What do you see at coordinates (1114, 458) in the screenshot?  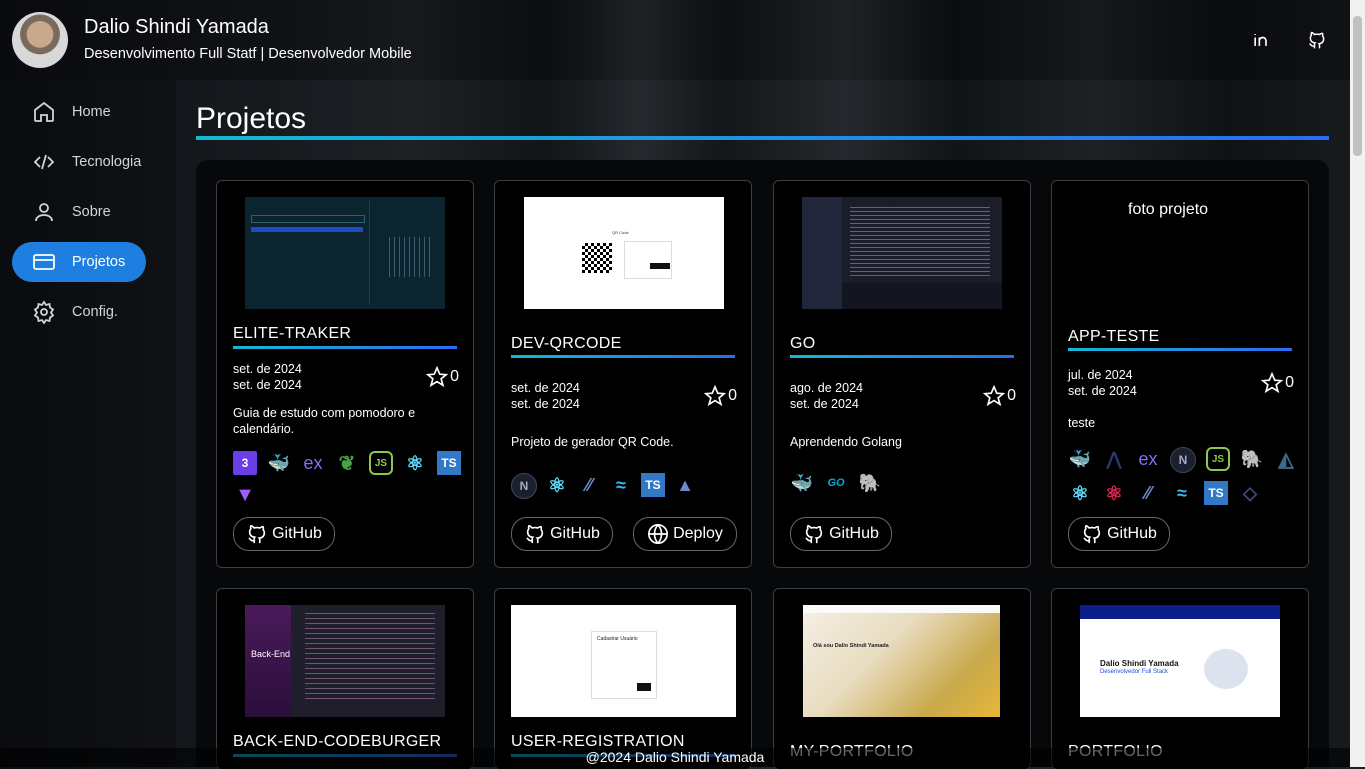 I see `arch-icon: ⋀` at bounding box center [1114, 458].